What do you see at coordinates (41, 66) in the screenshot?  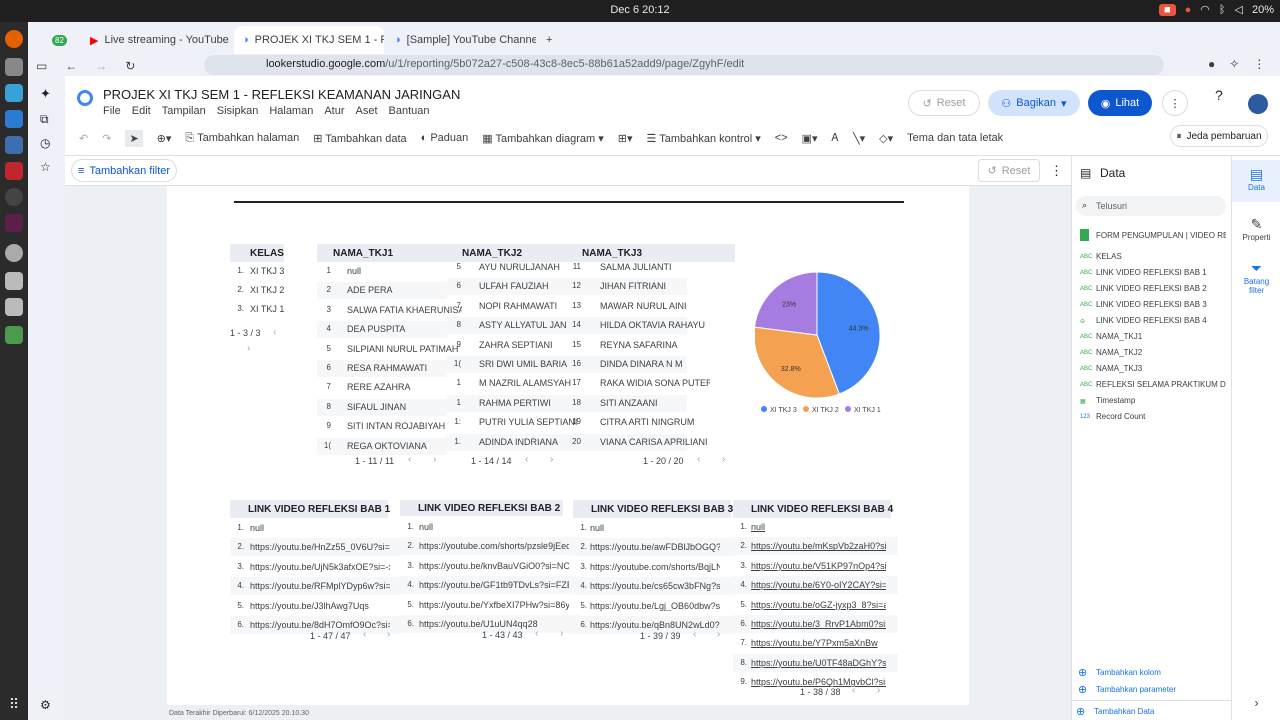 I see `sidebar-icon: ▭` at bounding box center [41, 66].